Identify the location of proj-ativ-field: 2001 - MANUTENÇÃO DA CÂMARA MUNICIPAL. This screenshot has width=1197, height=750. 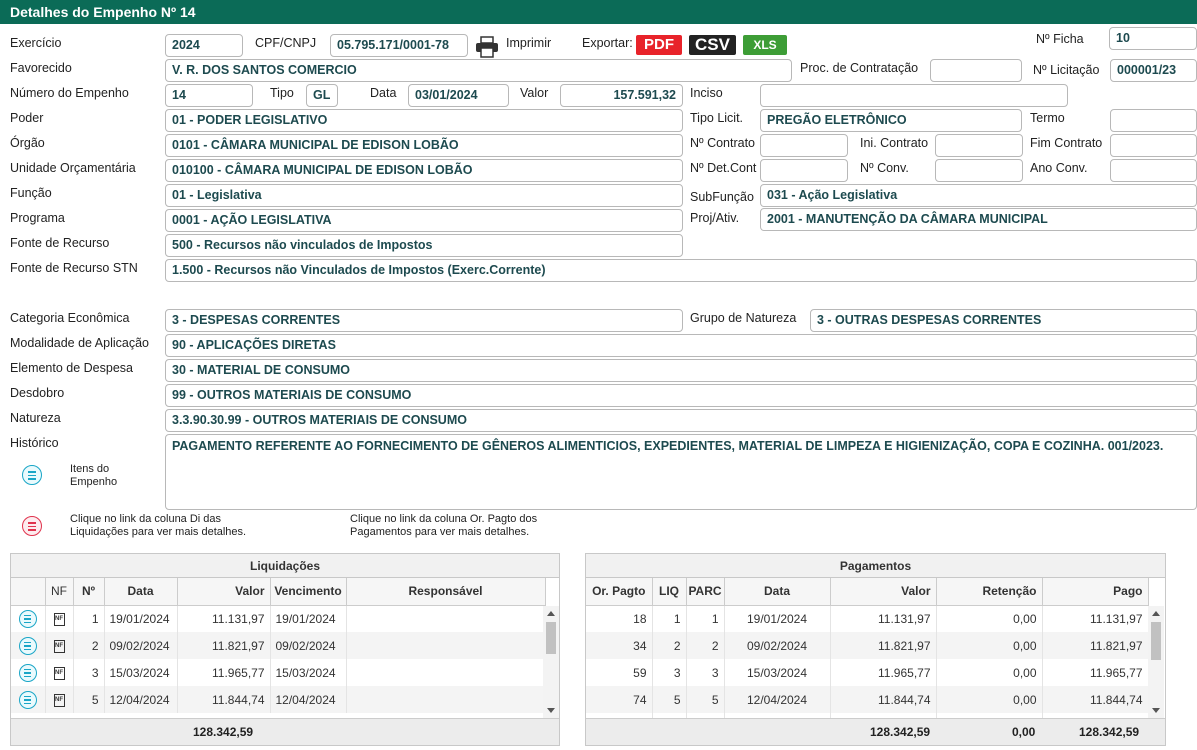
(978, 219).